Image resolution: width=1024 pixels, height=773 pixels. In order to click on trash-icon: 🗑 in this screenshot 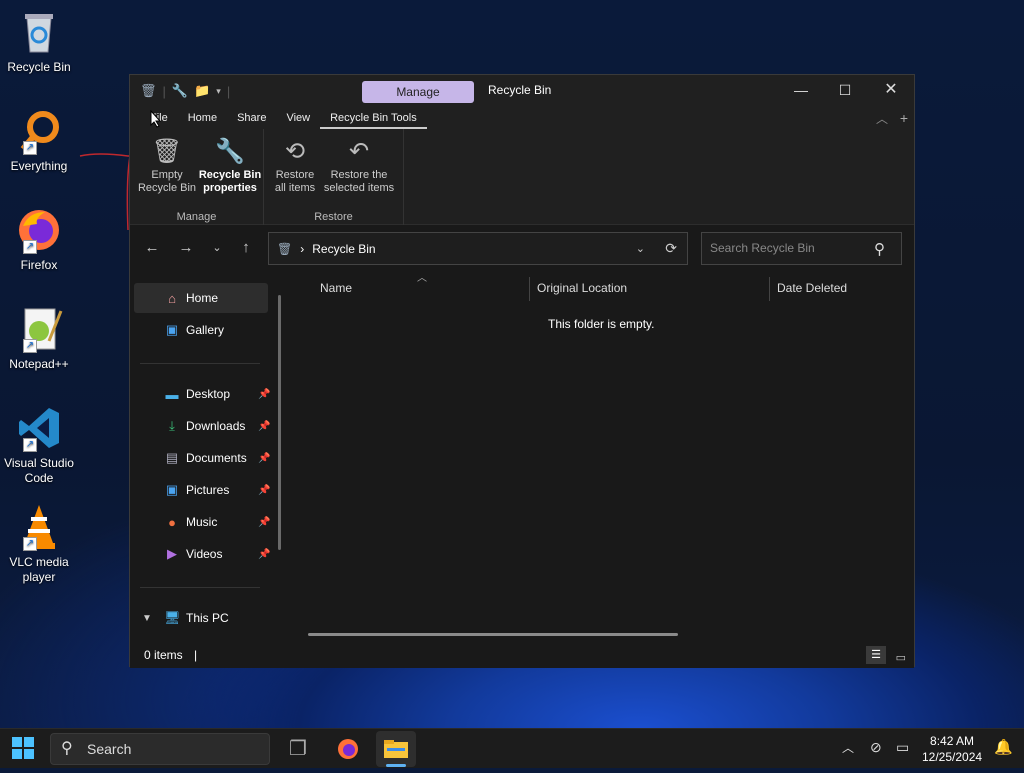, I will do `click(167, 151)`.